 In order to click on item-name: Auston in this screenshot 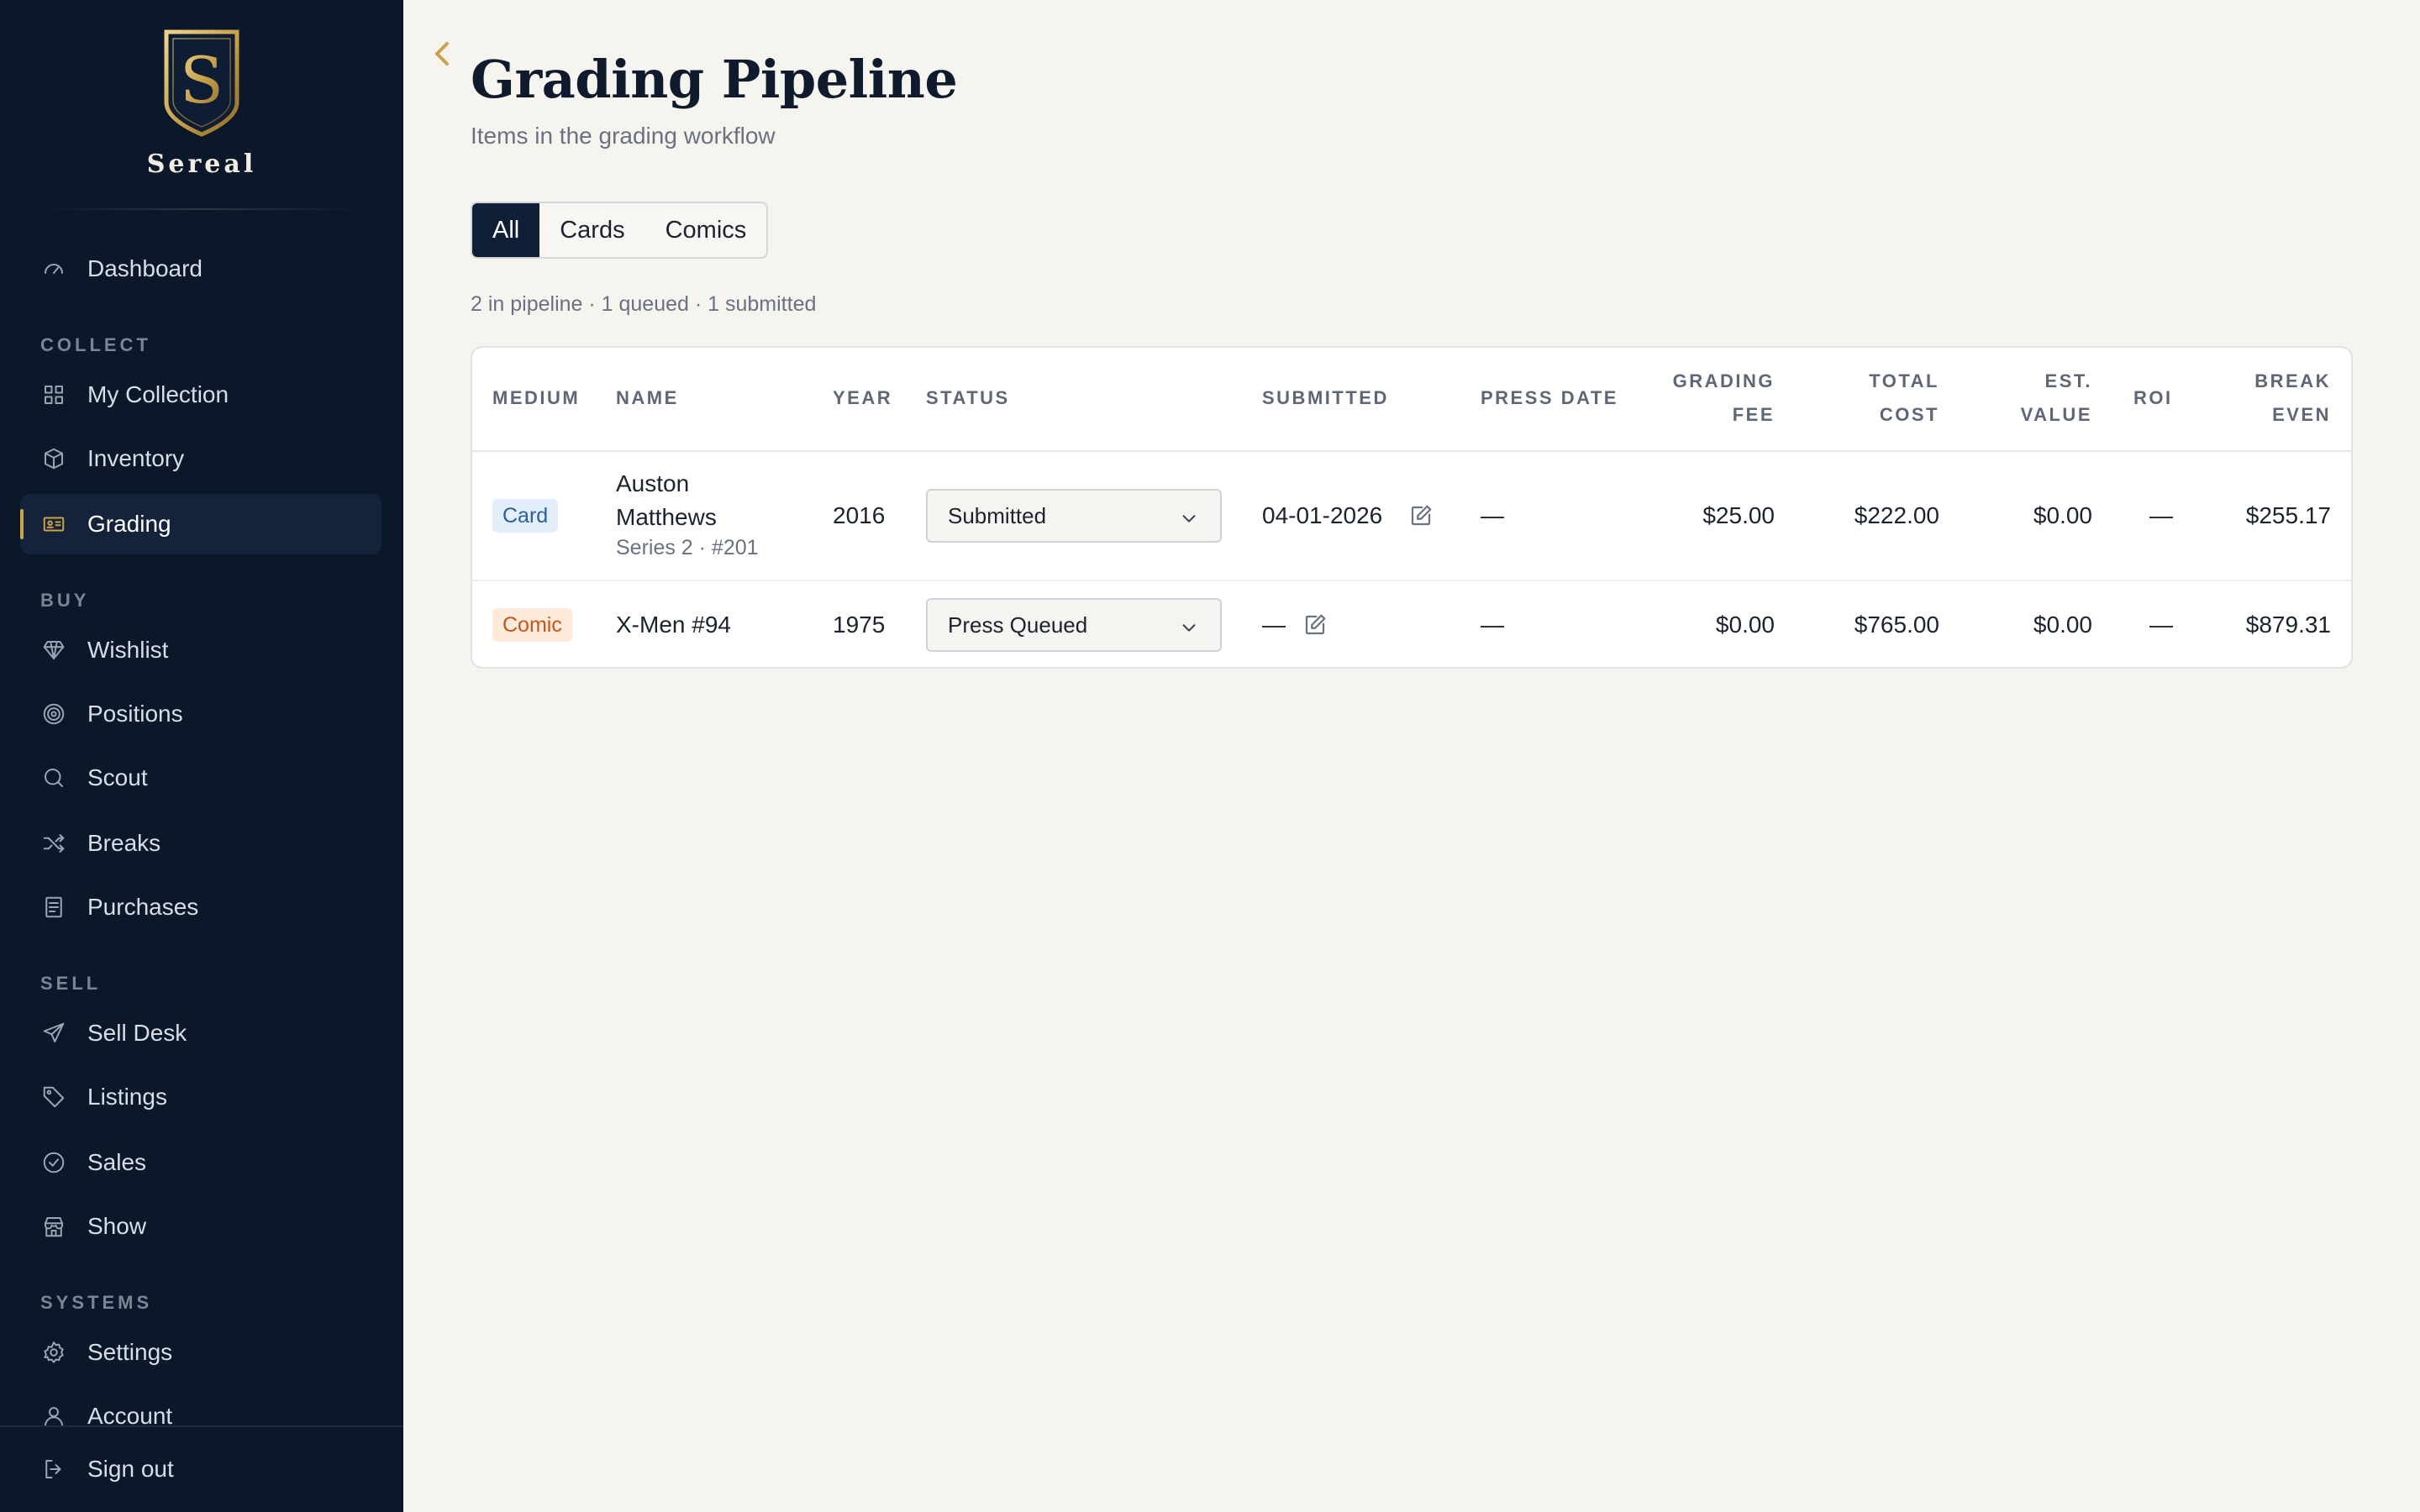, I will do `click(652, 484)`.